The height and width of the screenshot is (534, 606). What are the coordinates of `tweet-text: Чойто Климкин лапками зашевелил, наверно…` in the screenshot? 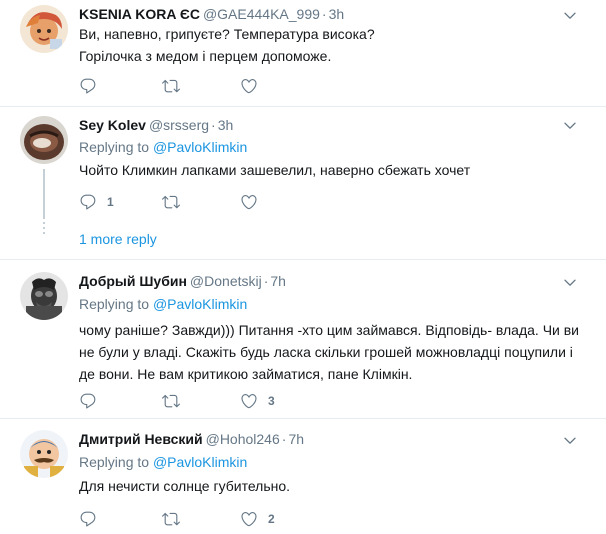 It's located at (329, 170).